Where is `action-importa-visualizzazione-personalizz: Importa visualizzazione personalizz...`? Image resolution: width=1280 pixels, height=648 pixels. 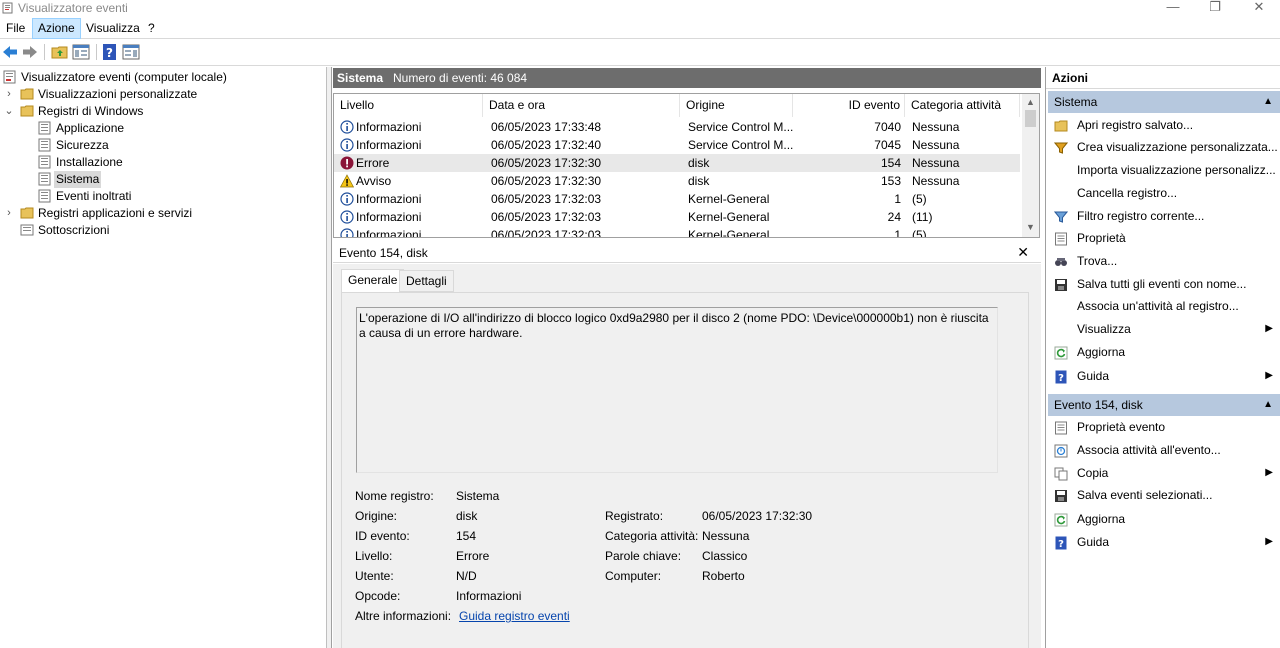
action-importa-visualizzazione-personalizz: Importa visualizzazione personalizz... is located at coordinates (1164, 170).